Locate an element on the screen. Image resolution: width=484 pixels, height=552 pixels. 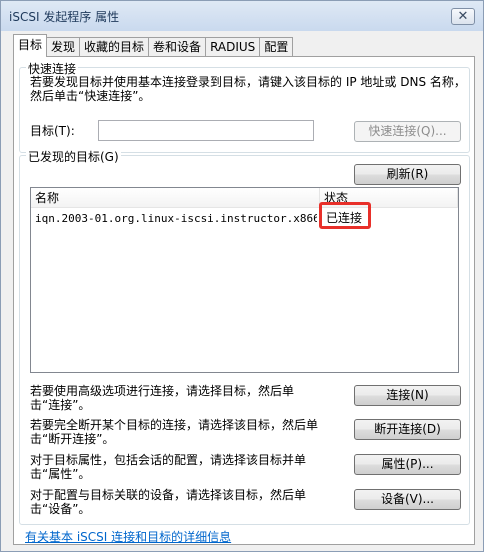
help-link: 有关基本 iSCSI 连接和目标的详细信息 is located at coordinates (128, 536).